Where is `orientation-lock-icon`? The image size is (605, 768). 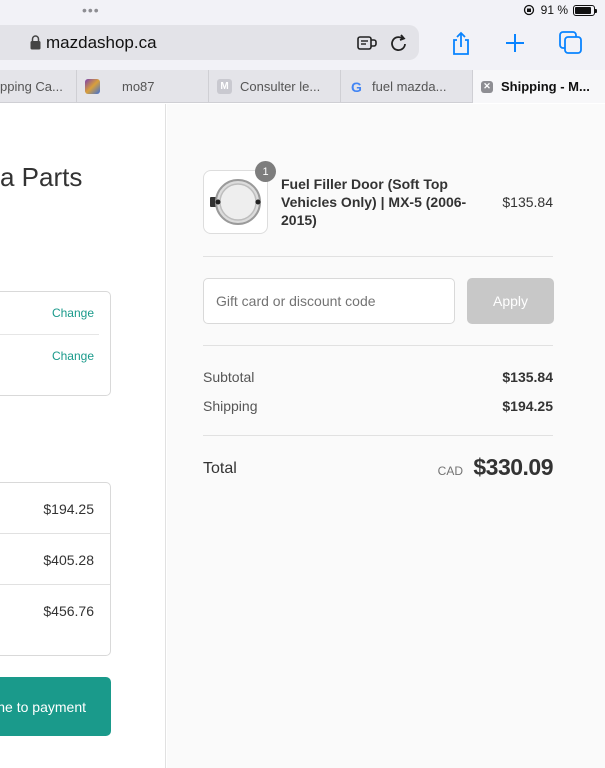 orientation-lock-icon is located at coordinates (528, 10).